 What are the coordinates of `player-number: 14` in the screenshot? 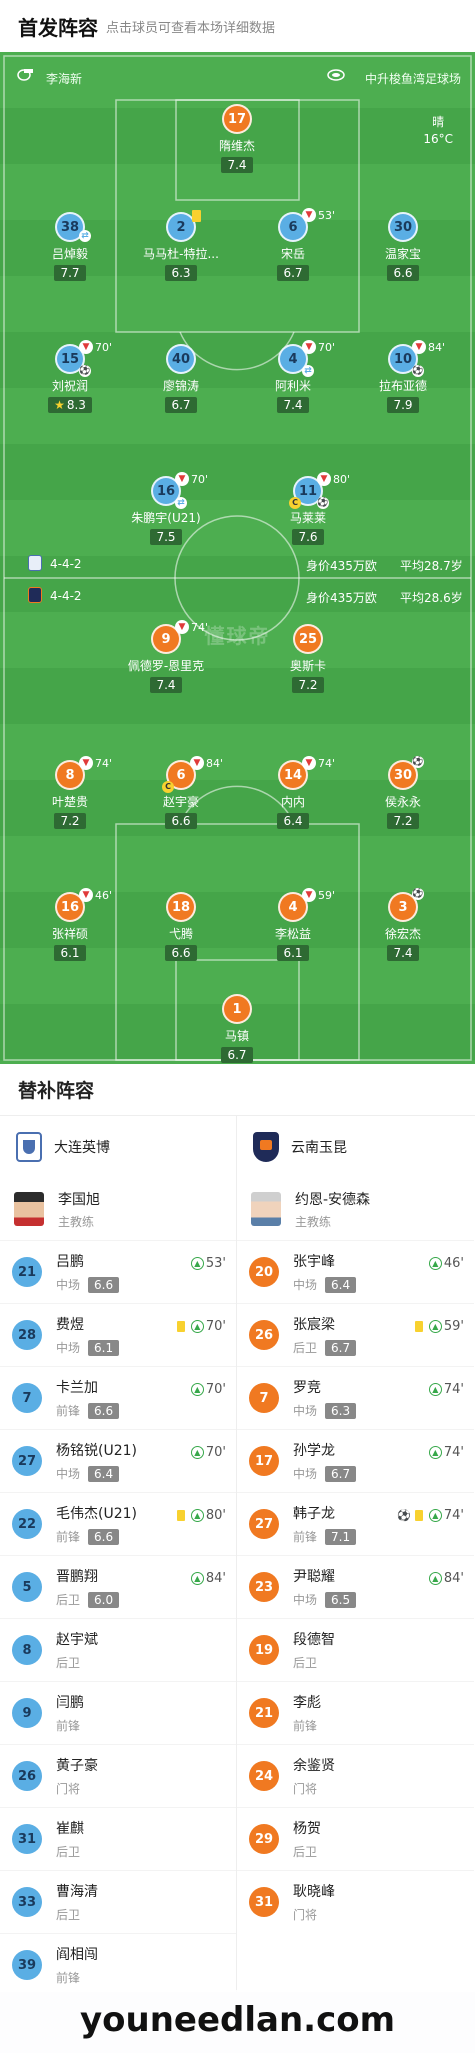 It's located at (293, 775).